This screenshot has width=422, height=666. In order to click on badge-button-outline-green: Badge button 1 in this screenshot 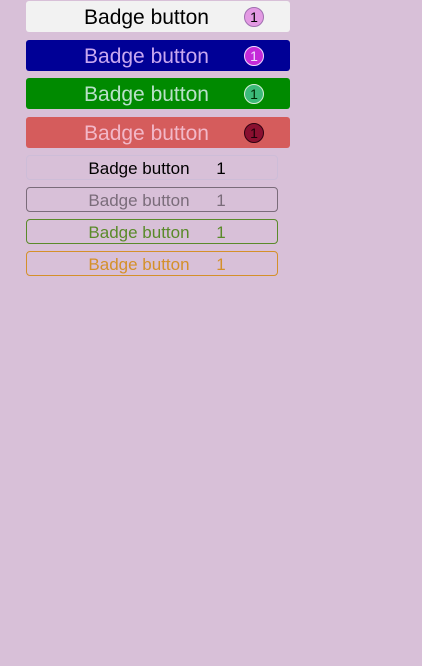, I will do `click(152, 231)`.